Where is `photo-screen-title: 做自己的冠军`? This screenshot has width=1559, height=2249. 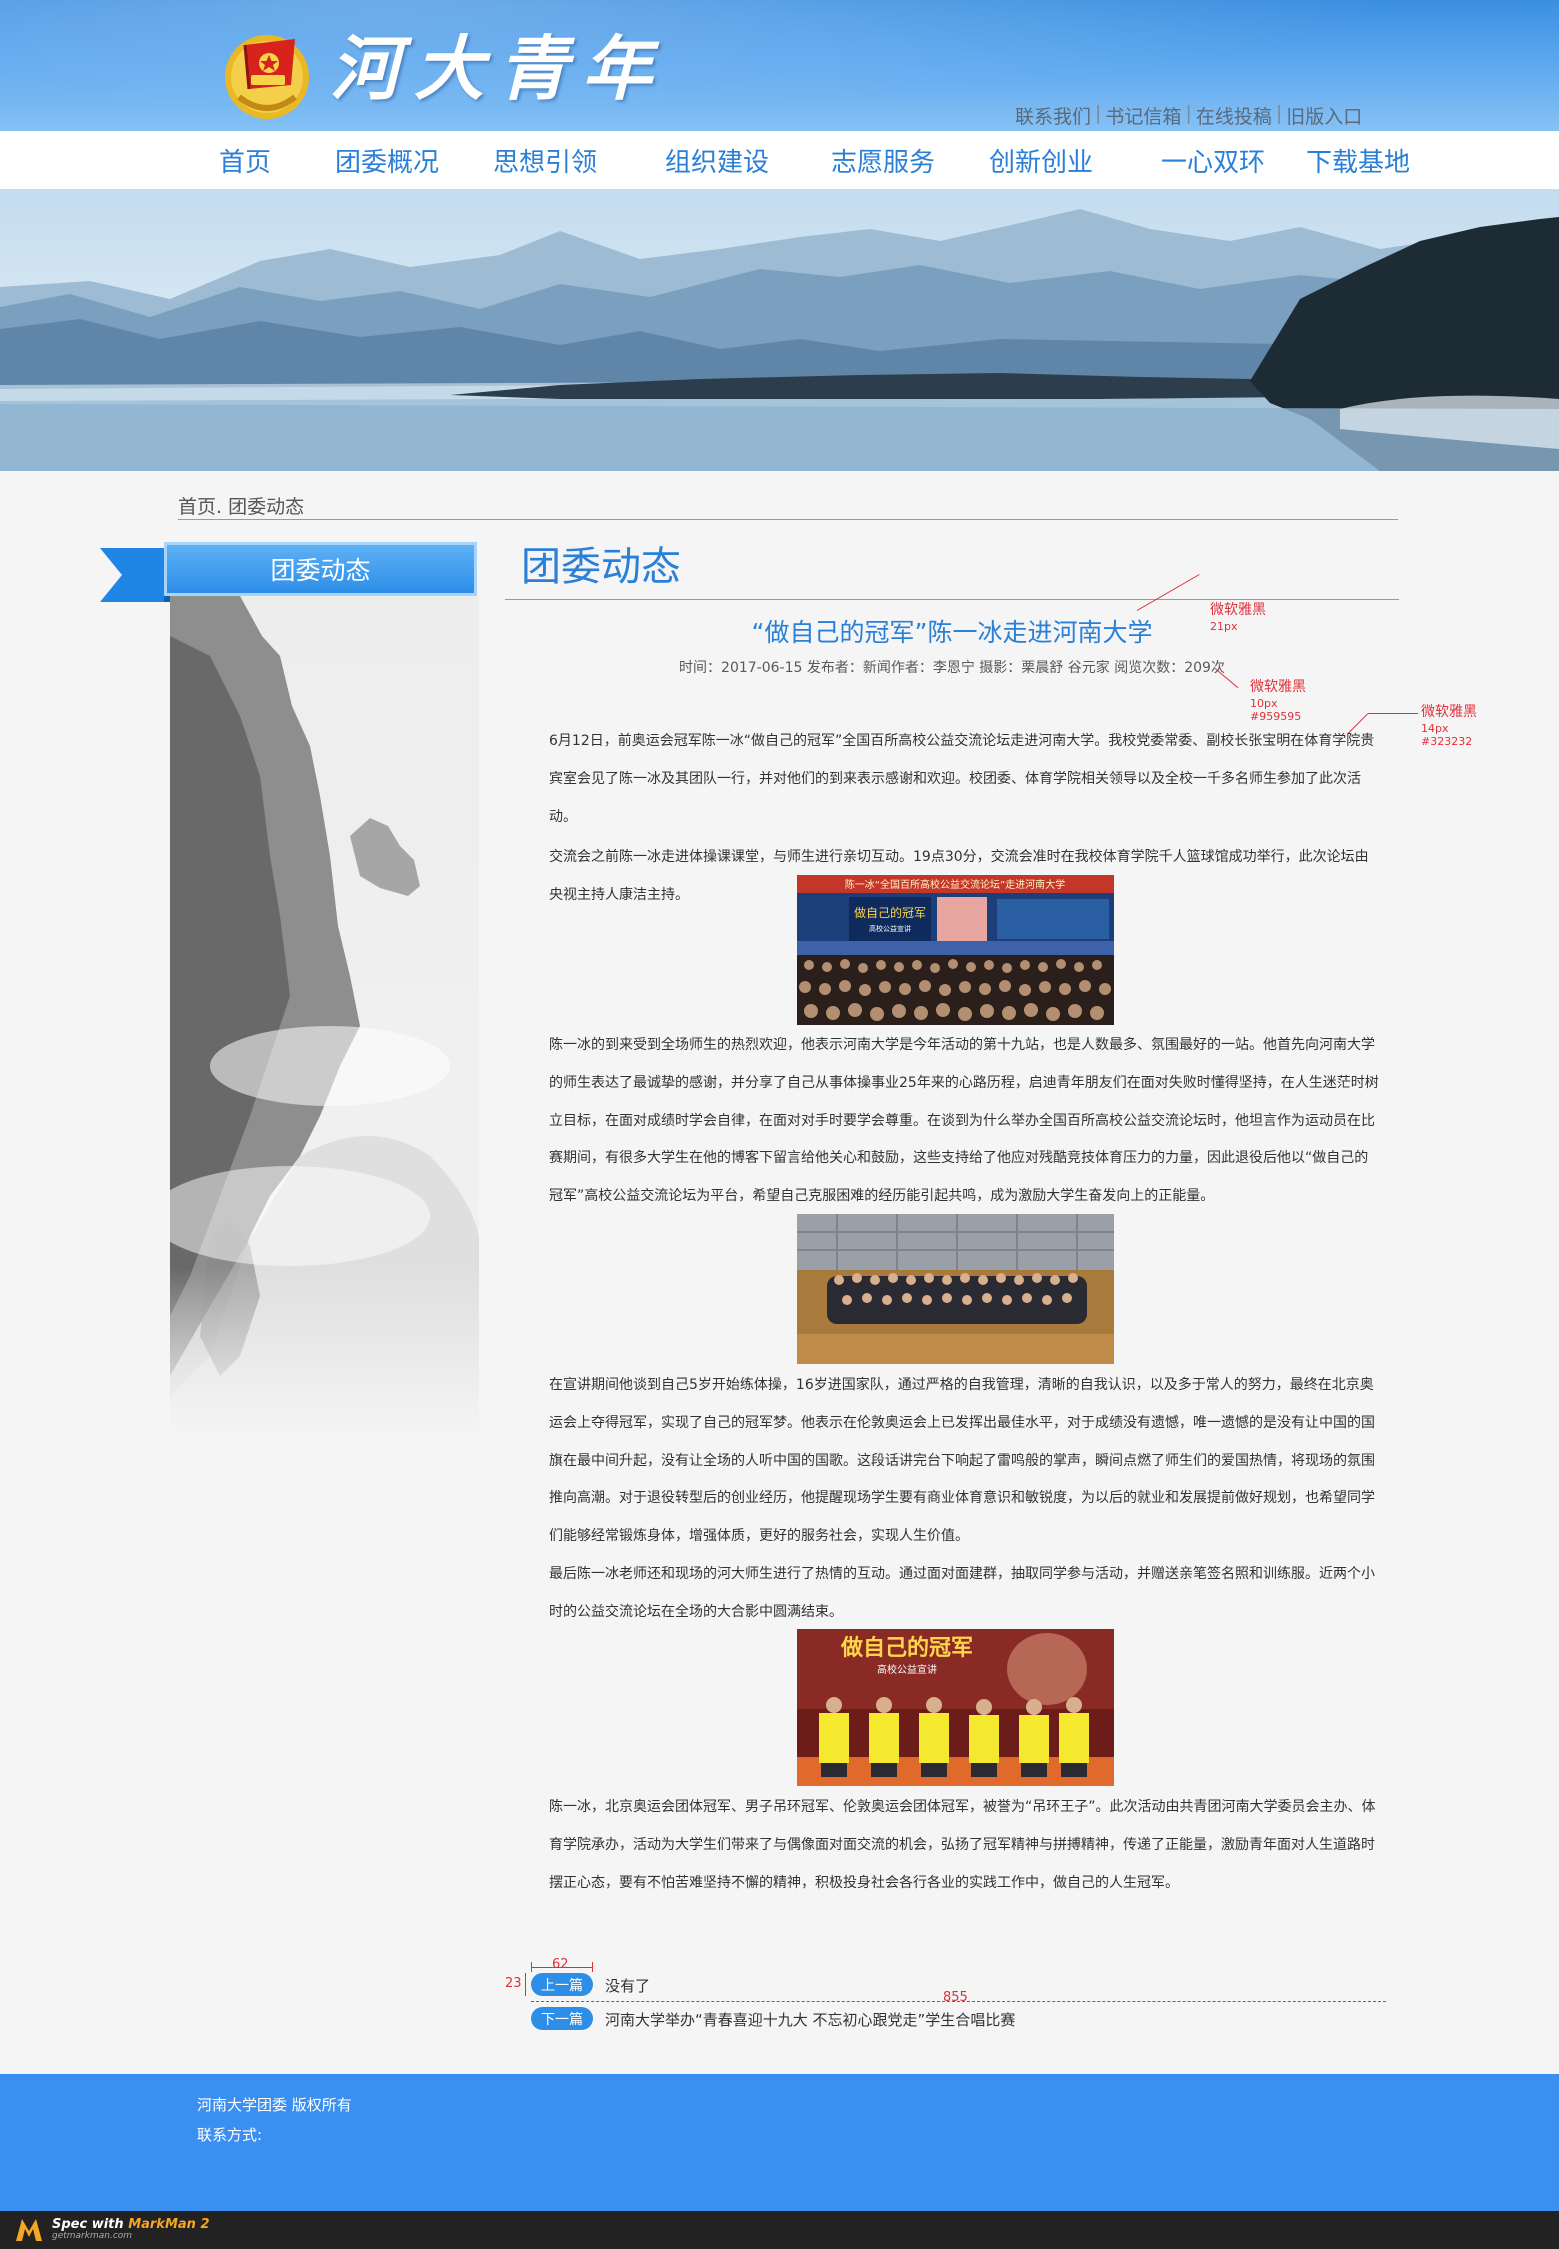 photo-screen-title: 做自己的冠军 is located at coordinates (890, 912).